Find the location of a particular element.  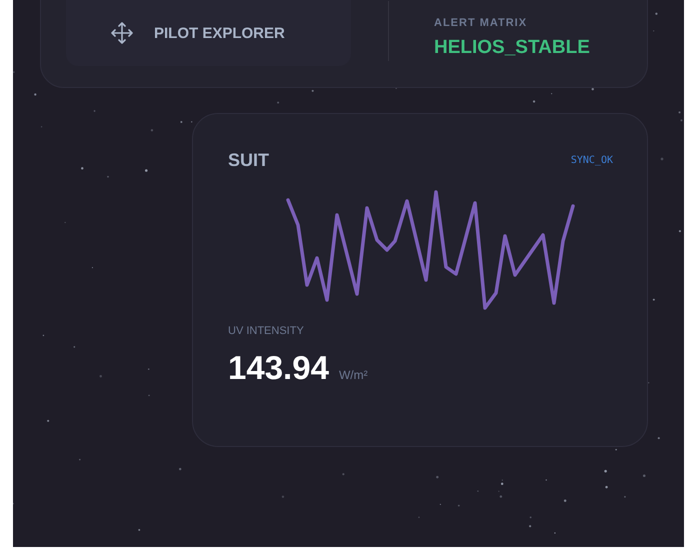

sync-status: SYNC_OK is located at coordinates (591, 160).